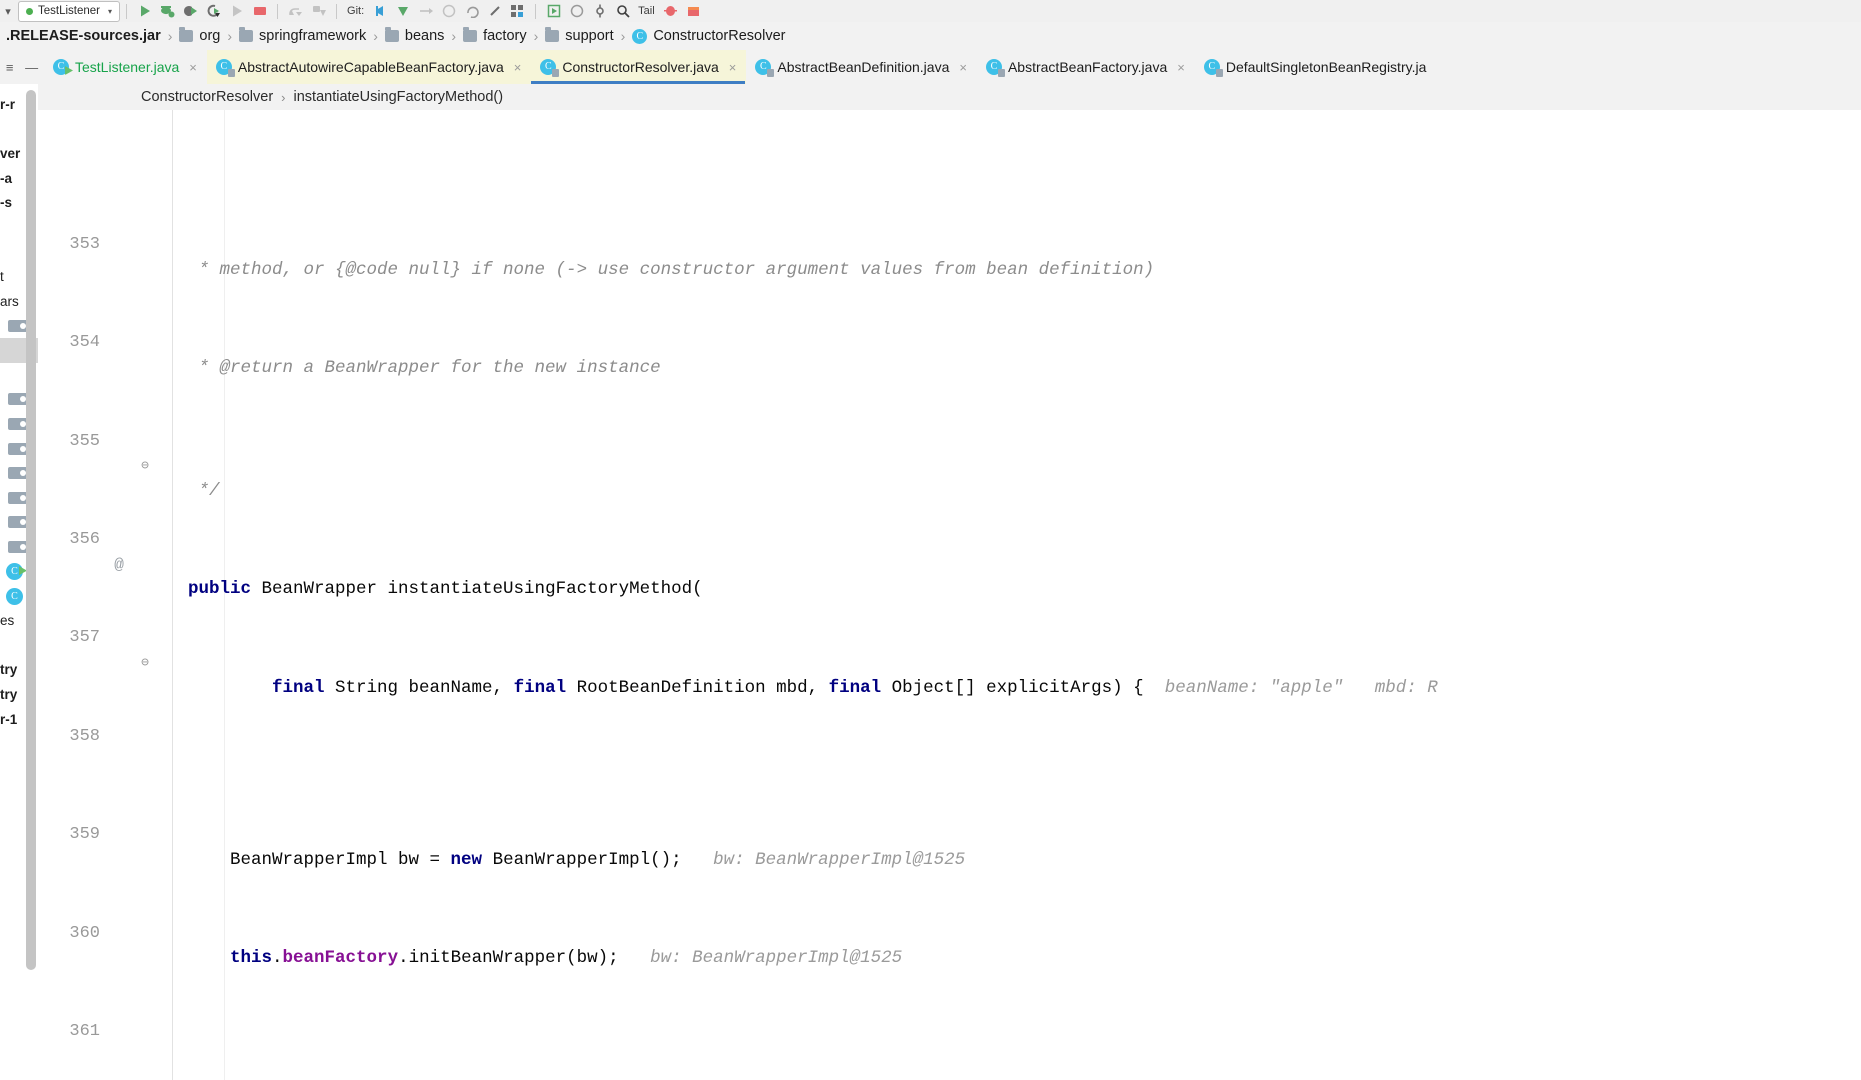 The height and width of the screenshot is (1080, 1861). Describe the element at coordinates (84, 933) in the screenshot. I see `line-number: 360` at that location.